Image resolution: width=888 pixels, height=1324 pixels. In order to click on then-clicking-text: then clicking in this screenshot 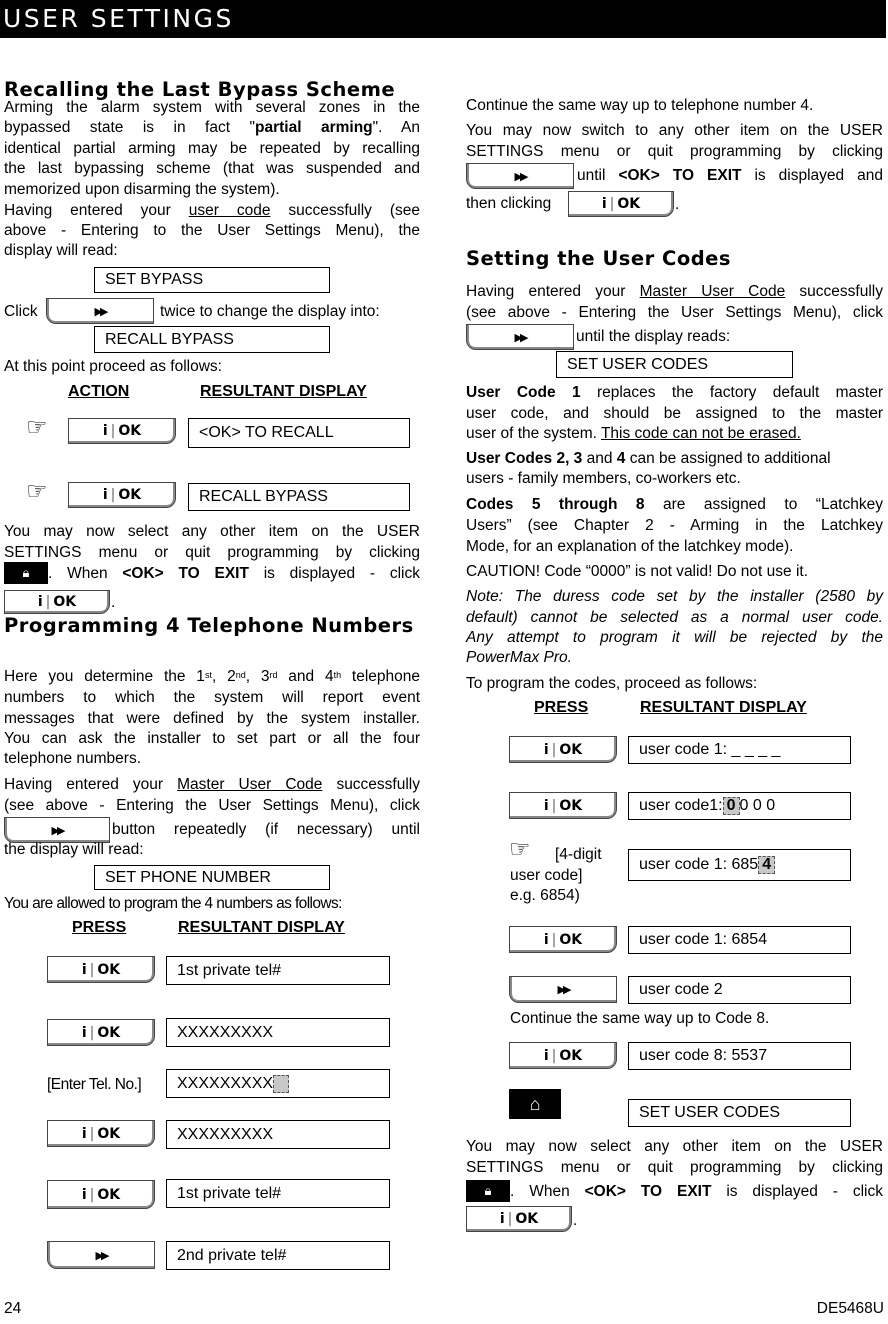, I will do `click(509, 203)`.